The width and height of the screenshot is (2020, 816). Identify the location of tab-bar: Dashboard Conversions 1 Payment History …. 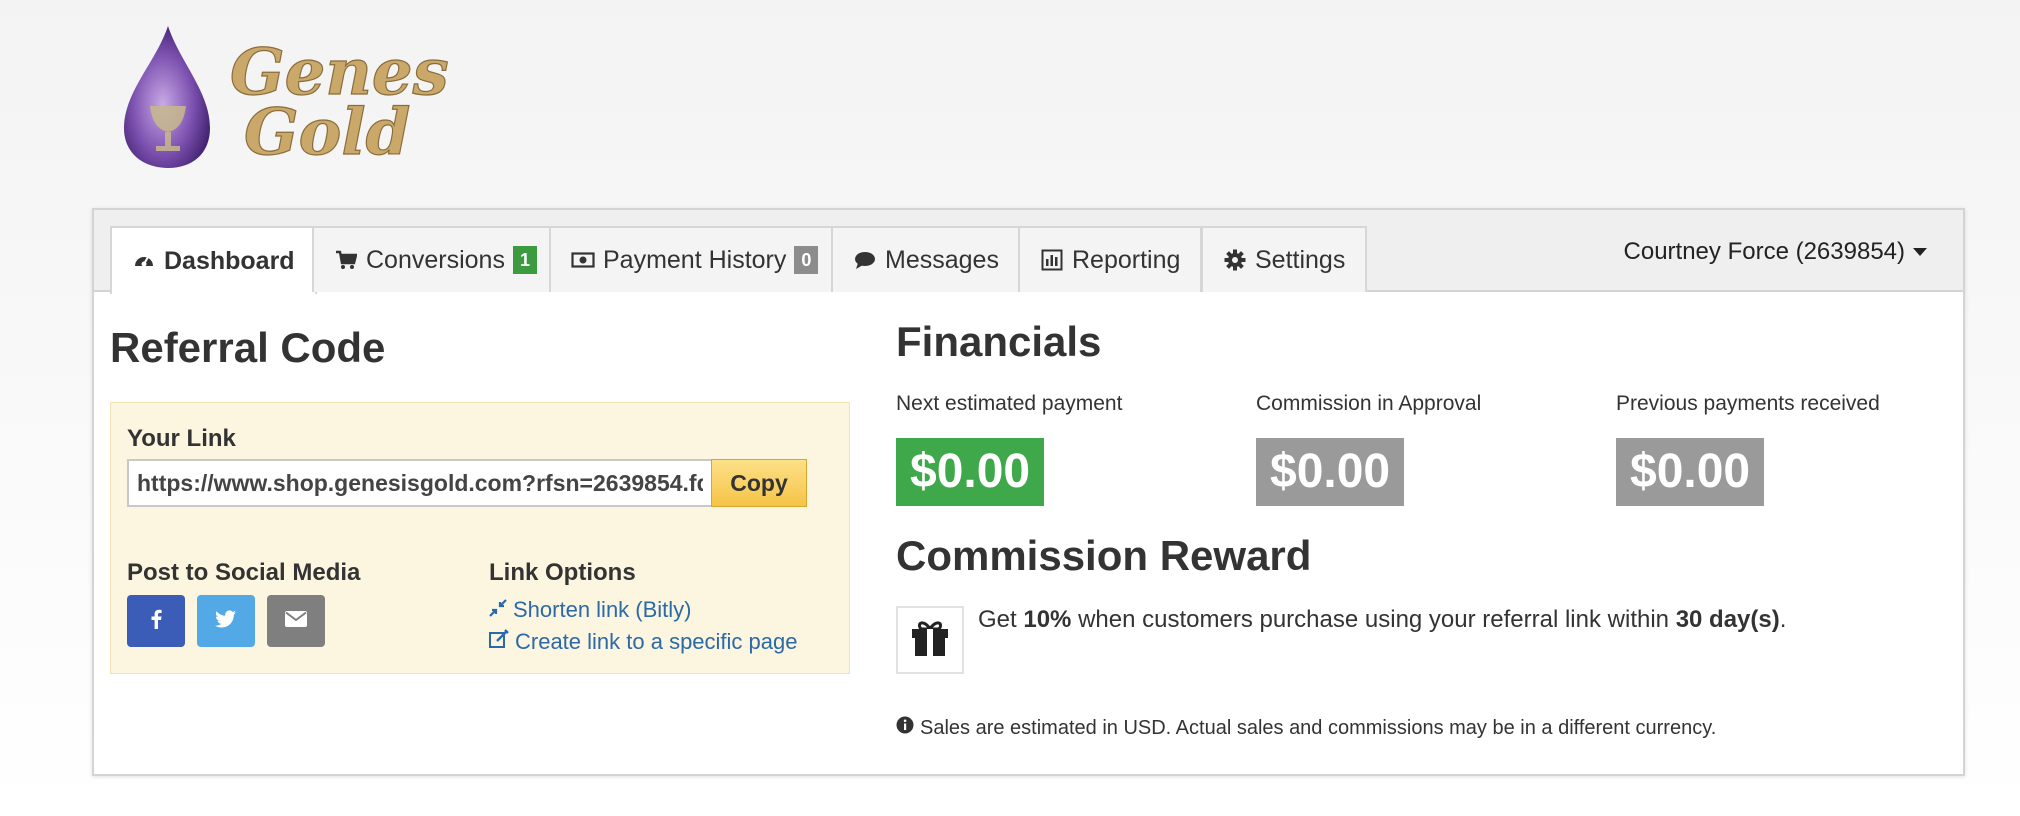
(1028, 252).